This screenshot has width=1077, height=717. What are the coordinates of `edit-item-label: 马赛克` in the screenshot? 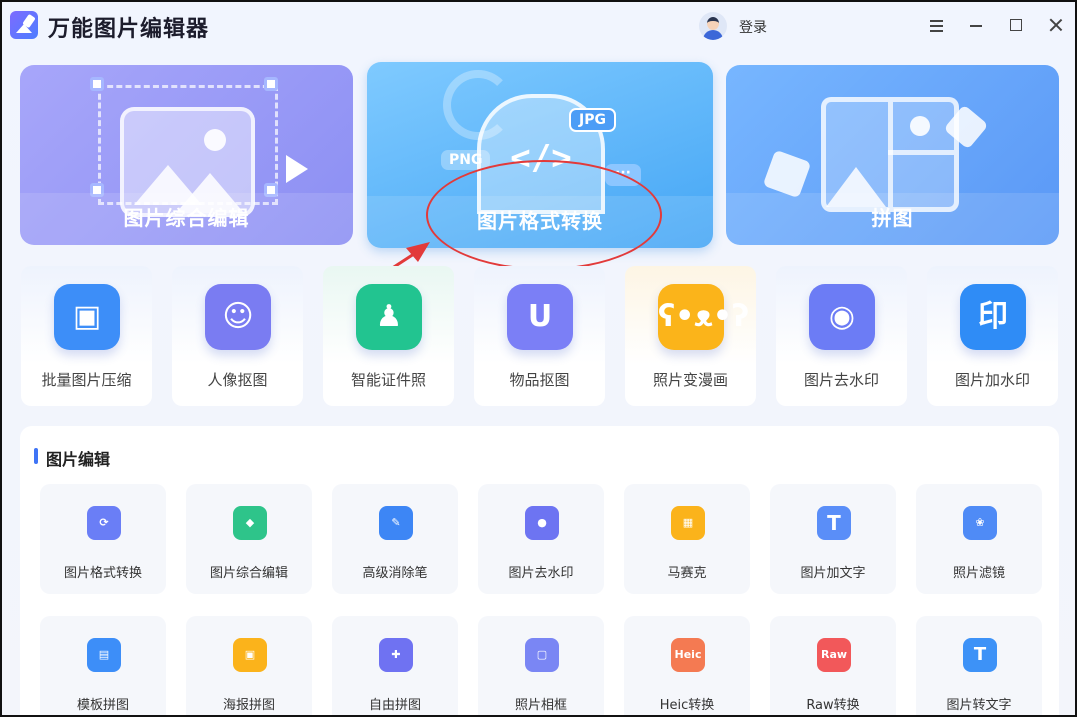 It's located at (687, 573).